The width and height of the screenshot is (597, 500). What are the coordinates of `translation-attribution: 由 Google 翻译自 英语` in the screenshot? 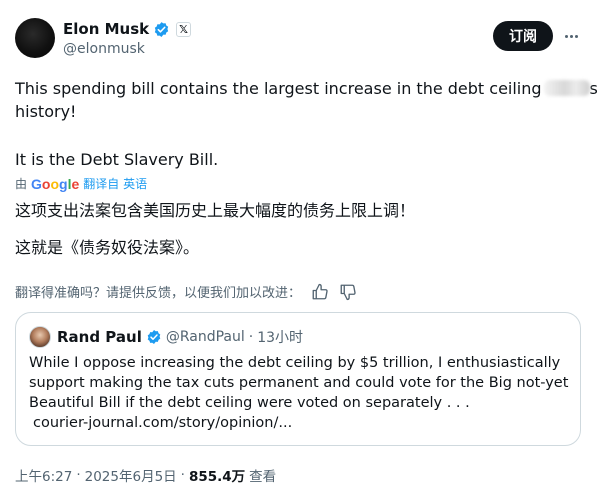 It's located at (81, 183).